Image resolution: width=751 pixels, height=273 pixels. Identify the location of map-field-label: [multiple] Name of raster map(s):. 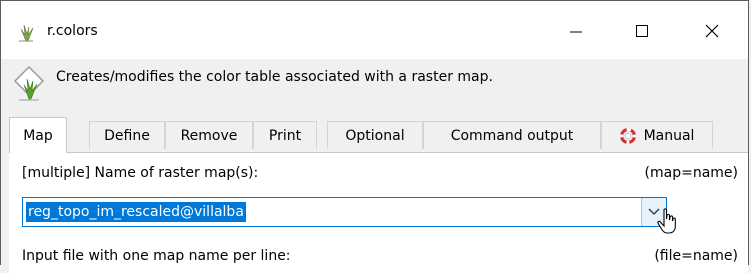
(140, 173).